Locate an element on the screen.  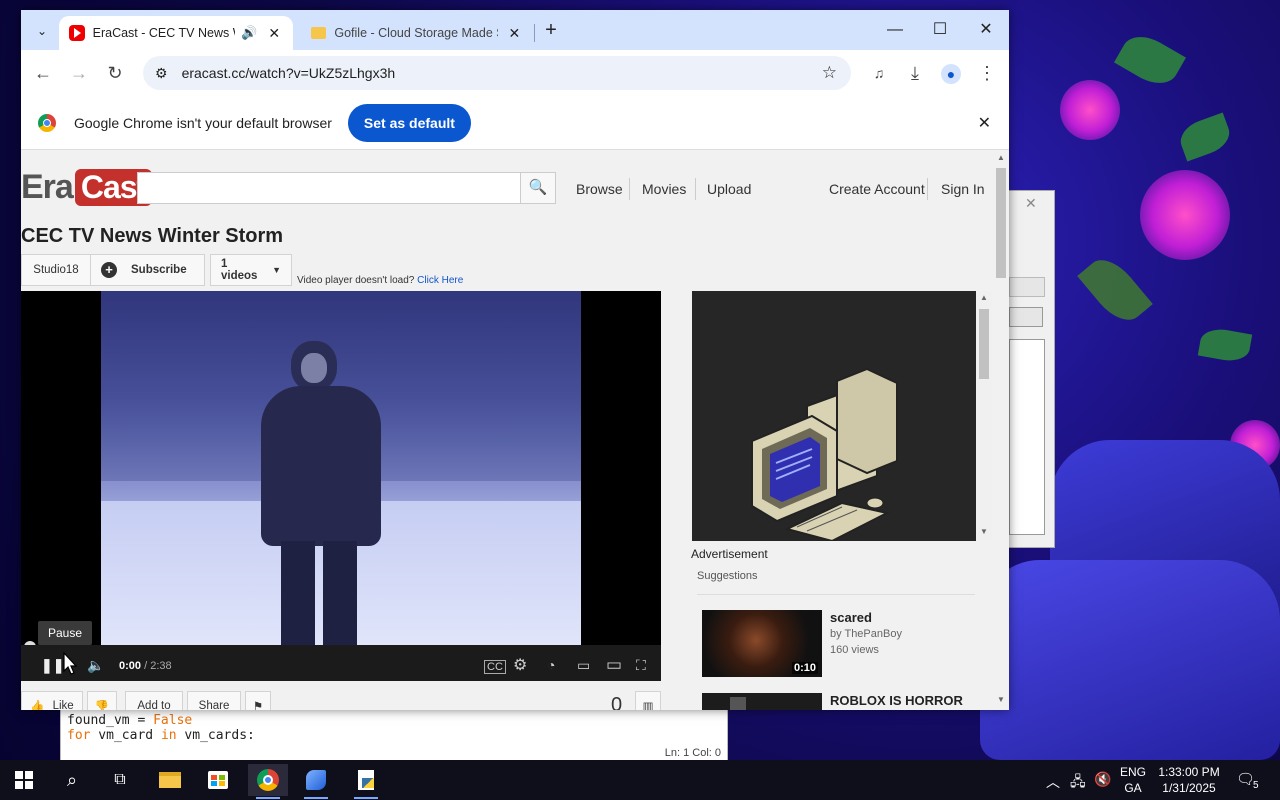
close-icon: ✕ is located at coordinates (1031, 203).